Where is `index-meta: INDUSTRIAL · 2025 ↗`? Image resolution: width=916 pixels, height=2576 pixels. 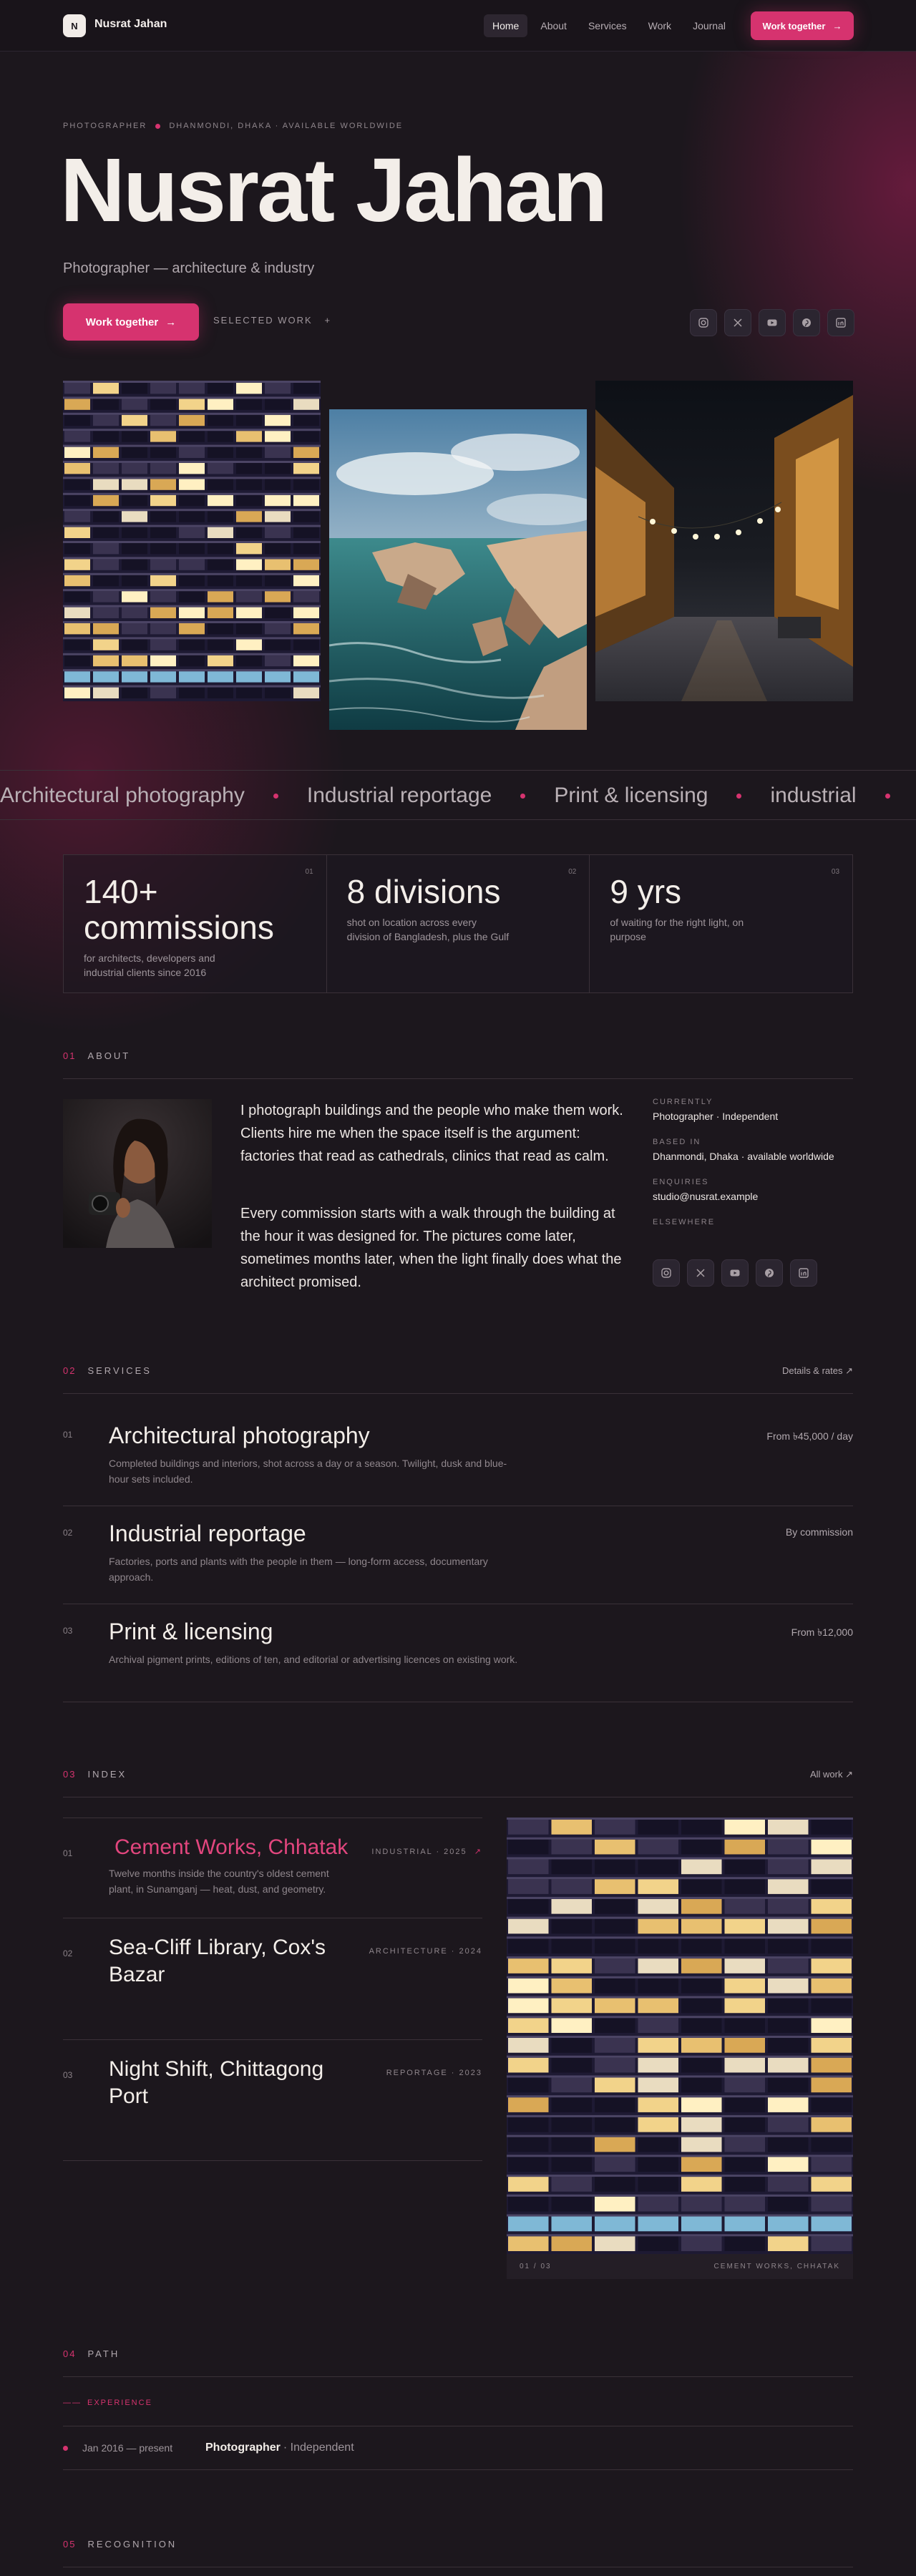 index-meta: INDUSTRIAL · 2025 ↗ is located at coordinates (426, 1851).